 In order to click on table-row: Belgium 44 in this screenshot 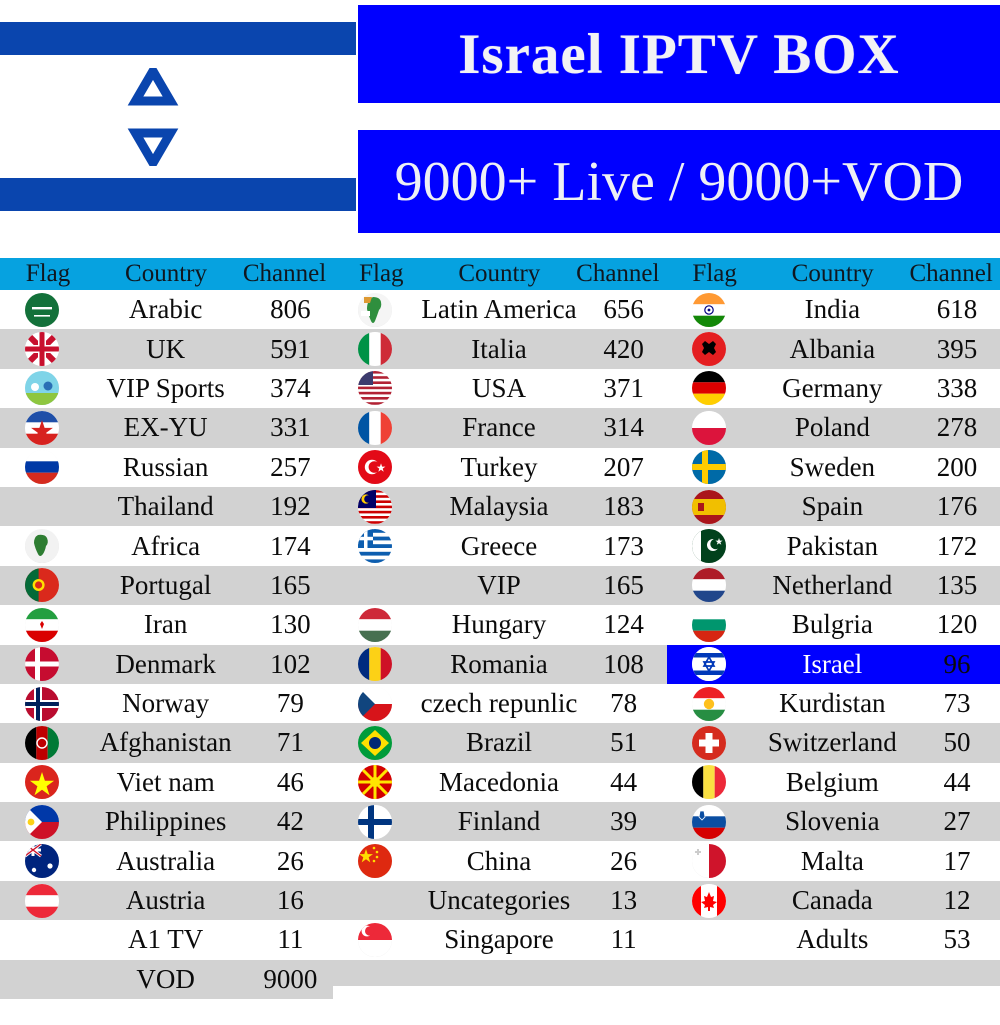, I will do `click(833, 782)`.